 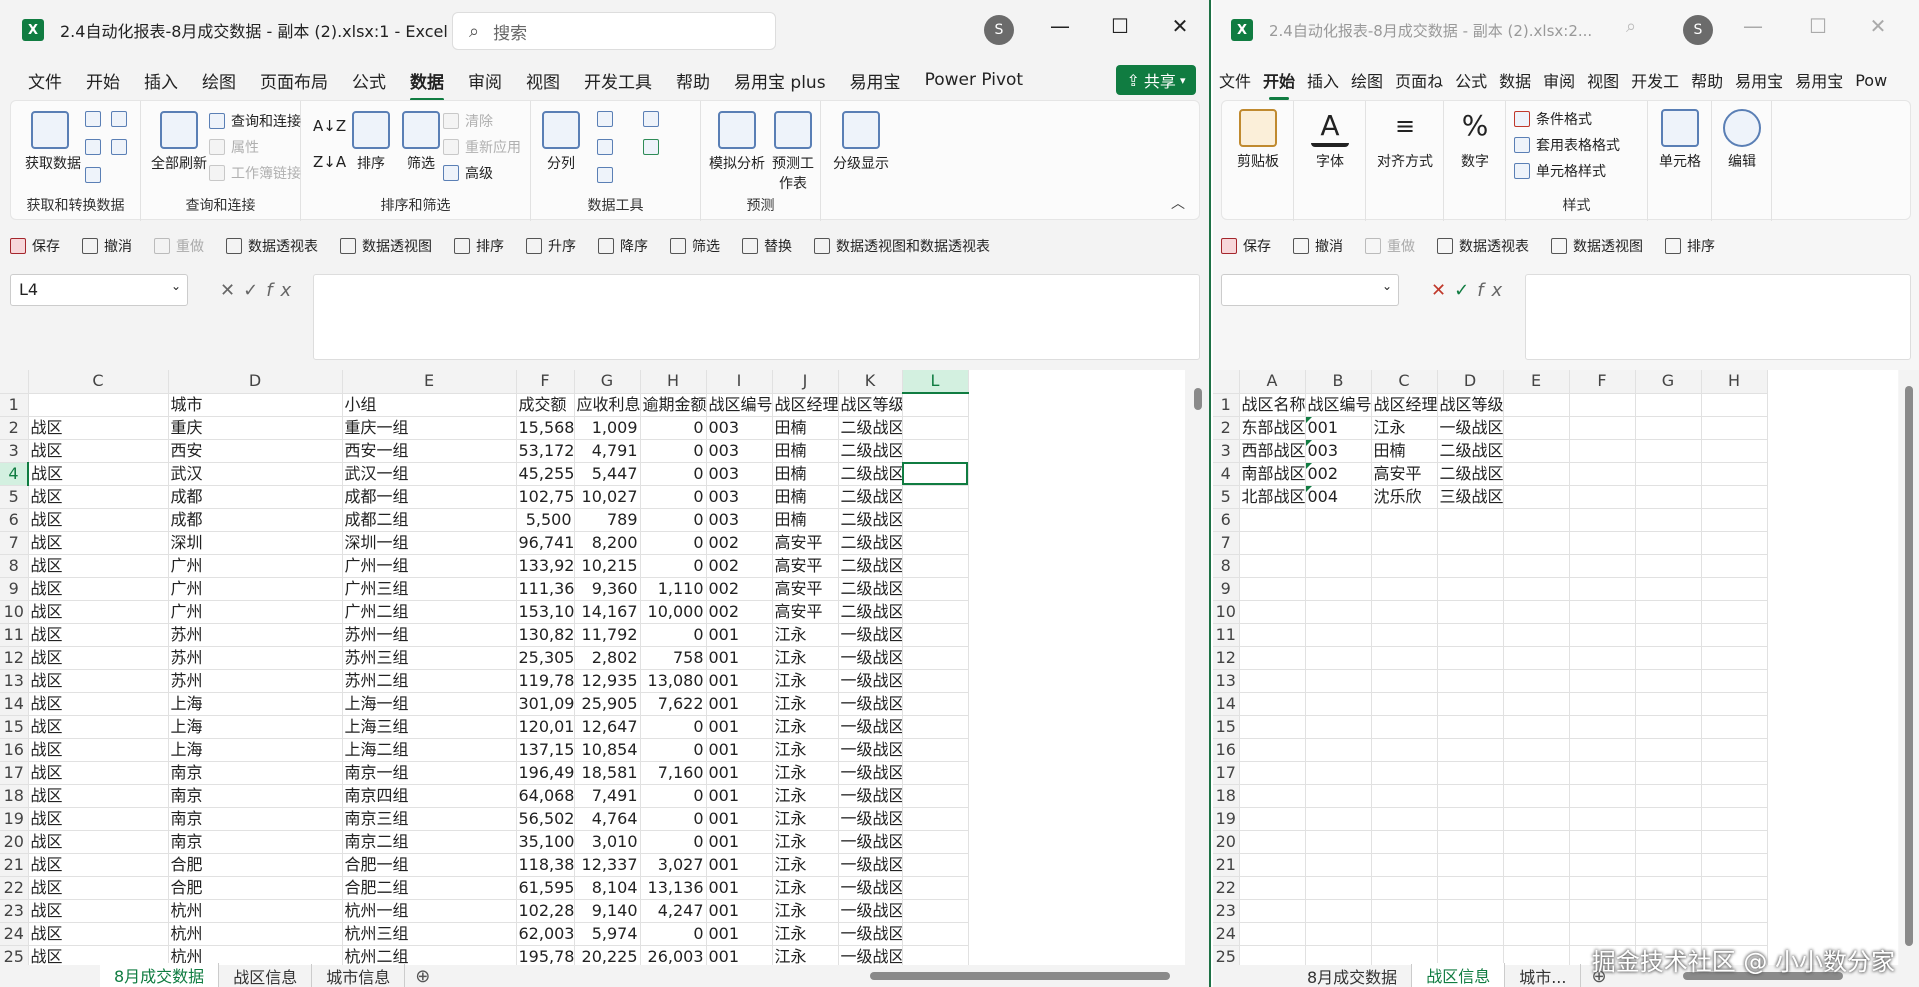 I want to click on get-data-button: 获取数据, so click(x=53, y=142).